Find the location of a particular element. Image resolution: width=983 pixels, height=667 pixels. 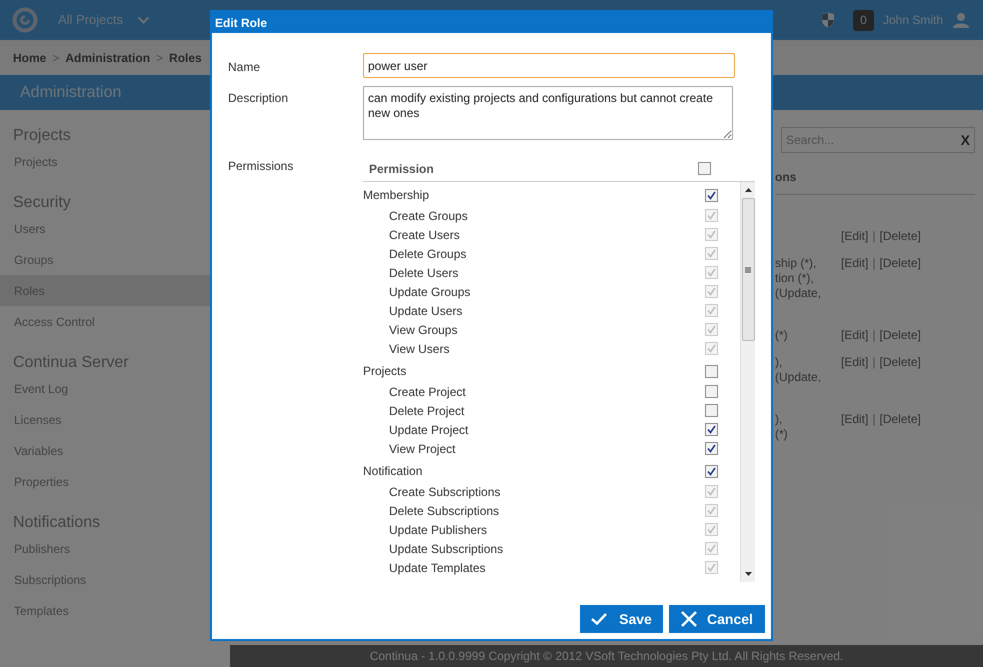

scroll-up-icon is located at coordinates (748, 190).